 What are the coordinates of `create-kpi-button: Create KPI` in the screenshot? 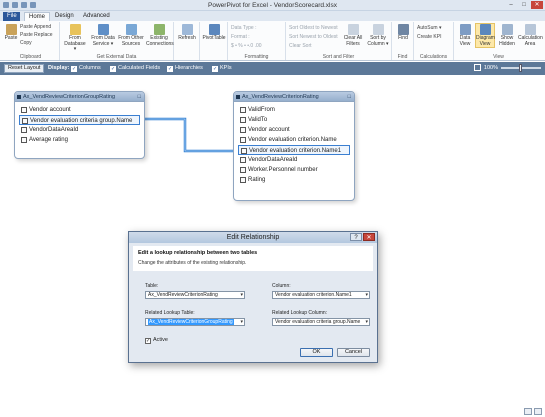 It's located at (429, 37).